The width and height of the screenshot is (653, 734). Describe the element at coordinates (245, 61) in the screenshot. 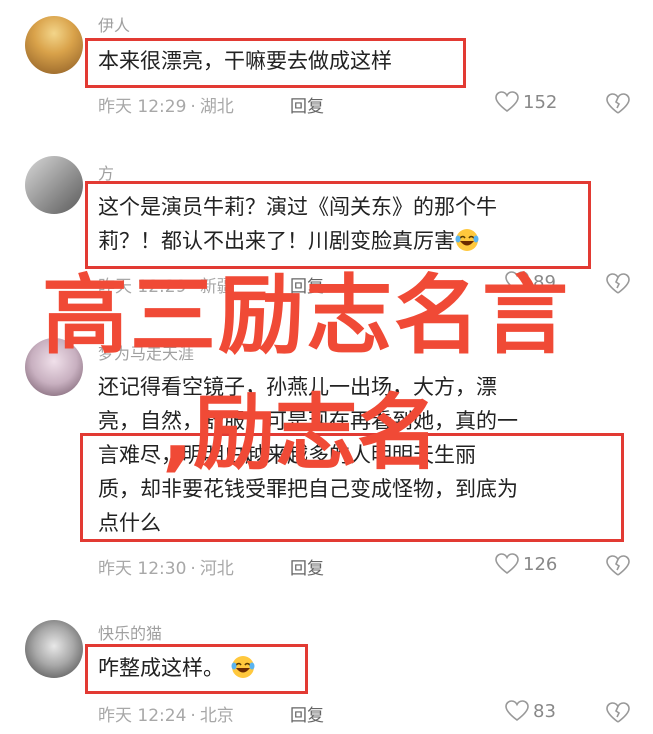

I see `comment-text: 本来很漂亮，干嘛要去做成这样` at that location.